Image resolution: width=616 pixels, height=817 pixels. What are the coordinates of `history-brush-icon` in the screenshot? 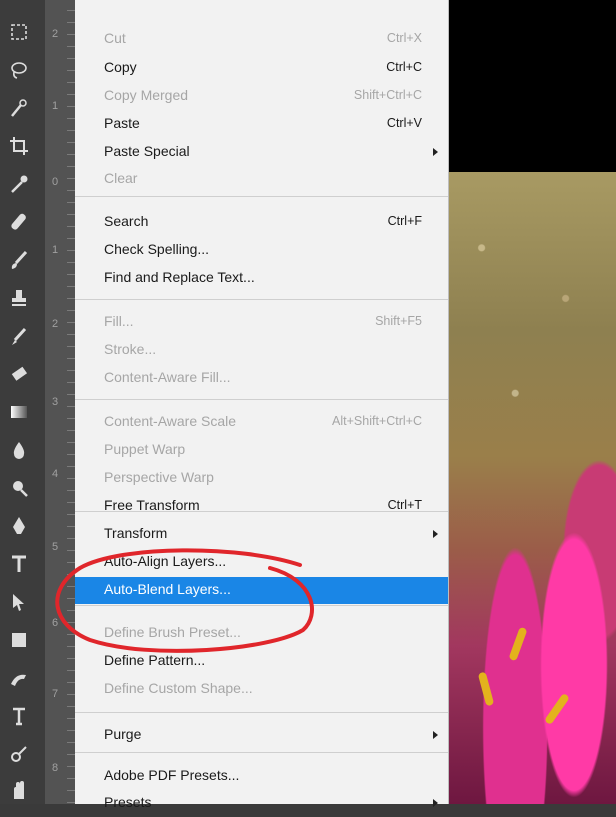 It's located at (19, 336).